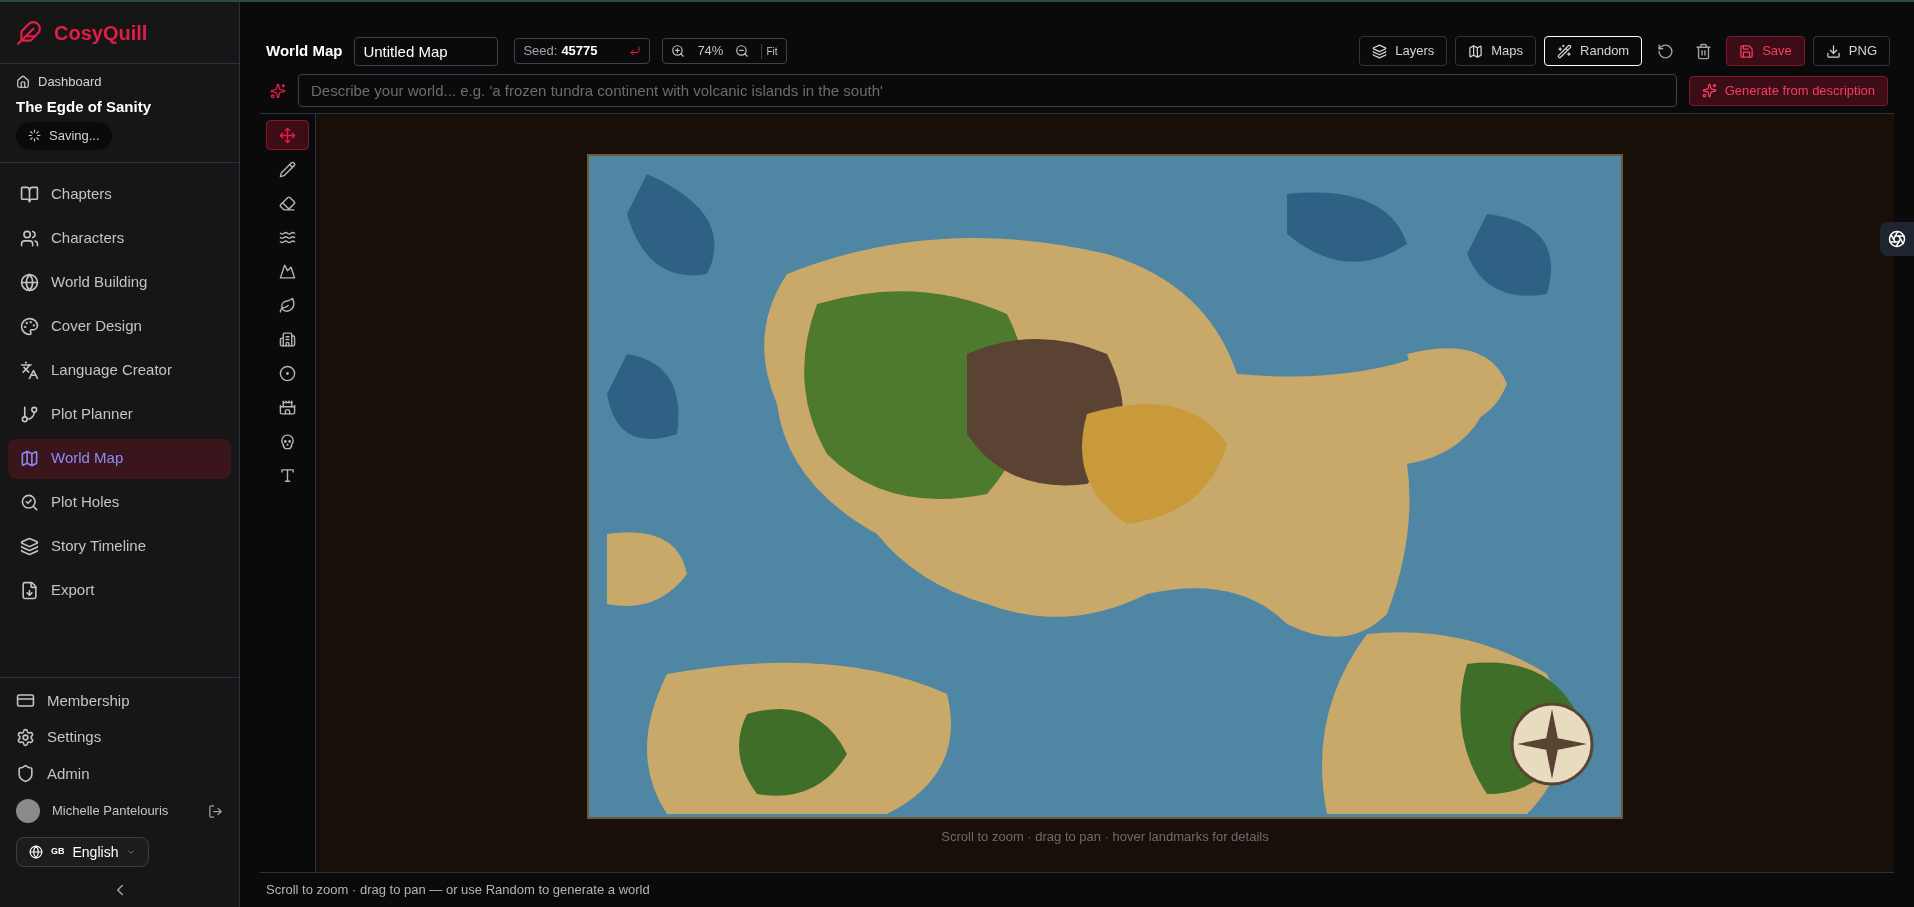 This screenshot has height=907, width=1914. What do you see at coordinates (1765, 51) in the screenshot?
I see `save-button: Save` at bounding box center [1765, 51].